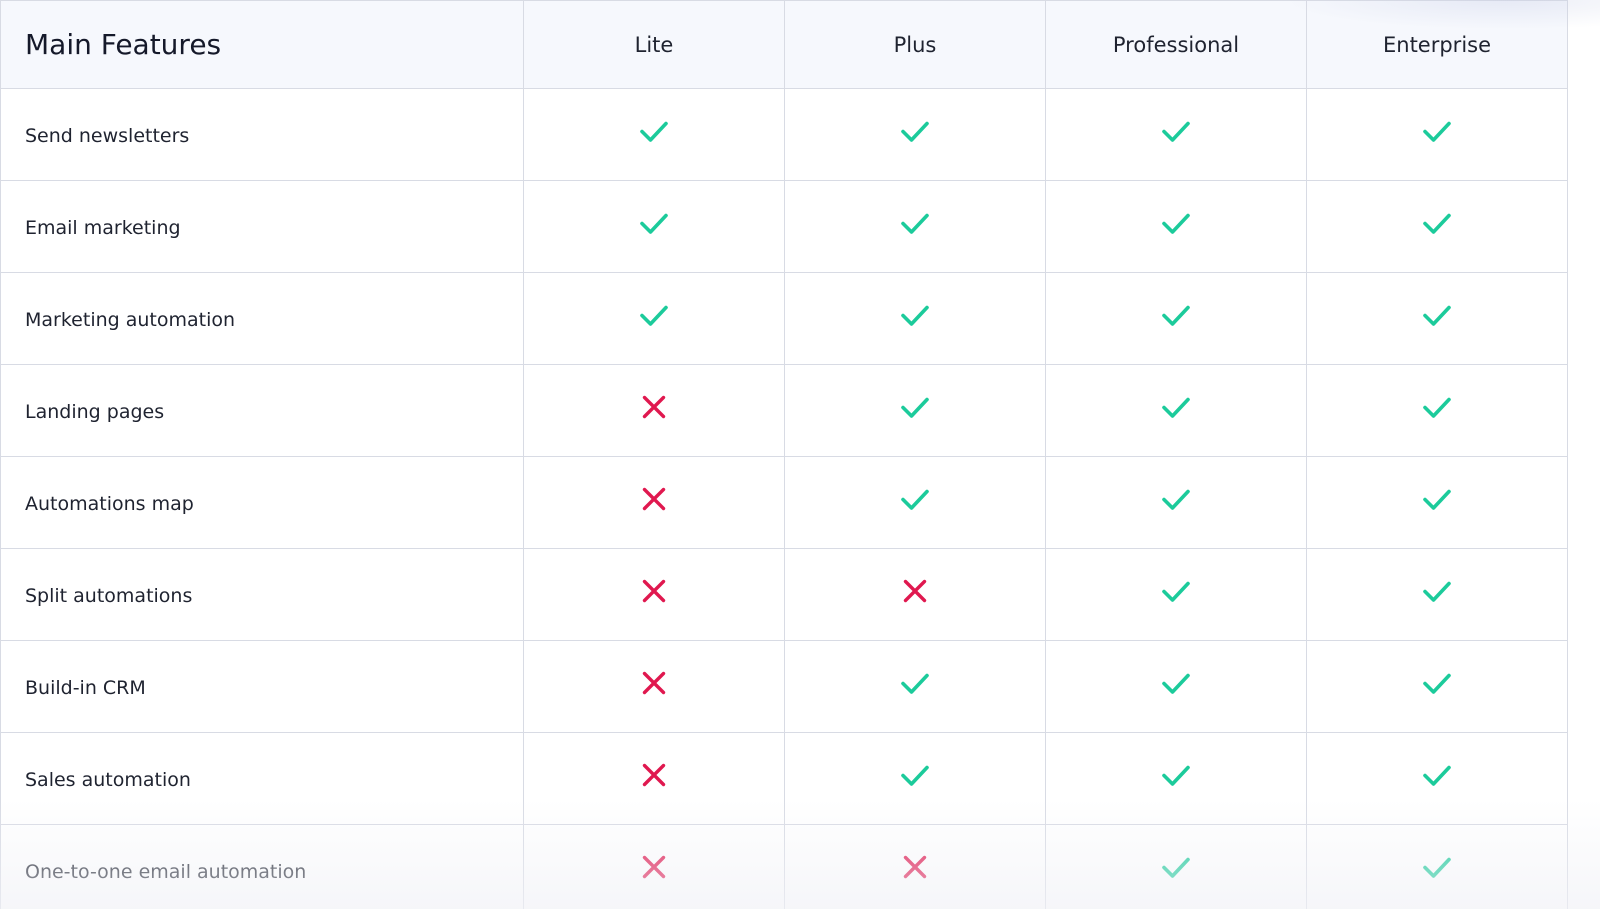  What do you see at coordinates (1437, 44) in the screenshot?
I see `plan-header-enterprise: Enterprise` at bounding box center [1437, 44].